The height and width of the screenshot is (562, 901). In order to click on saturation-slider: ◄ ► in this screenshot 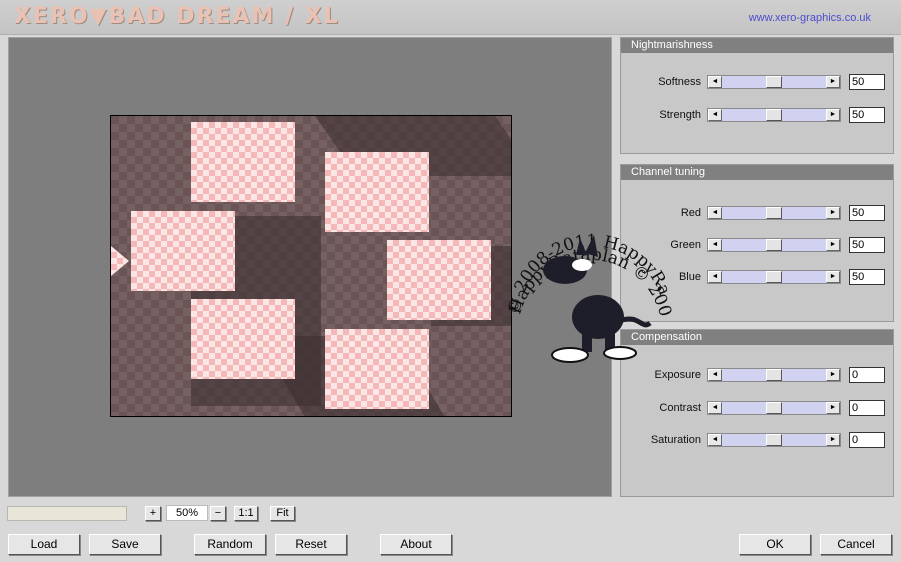, I will do `click(774, 440)`.